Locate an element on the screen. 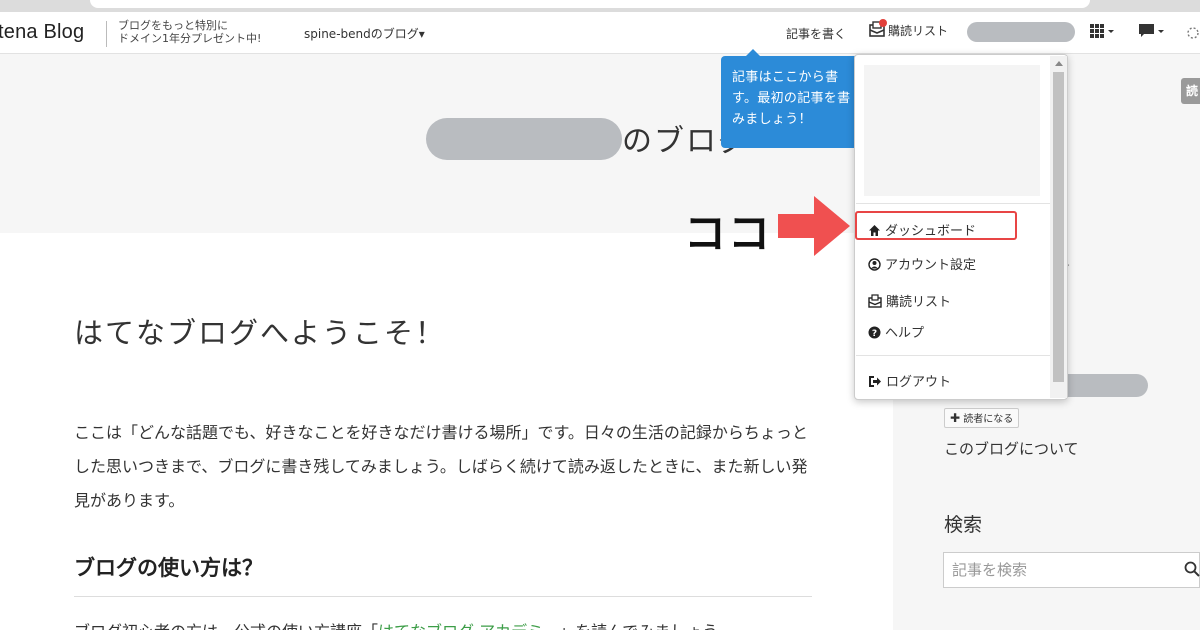 The width and height of the screenshot is (1200, 630). message-icon is located at coordinates (1152, 33).